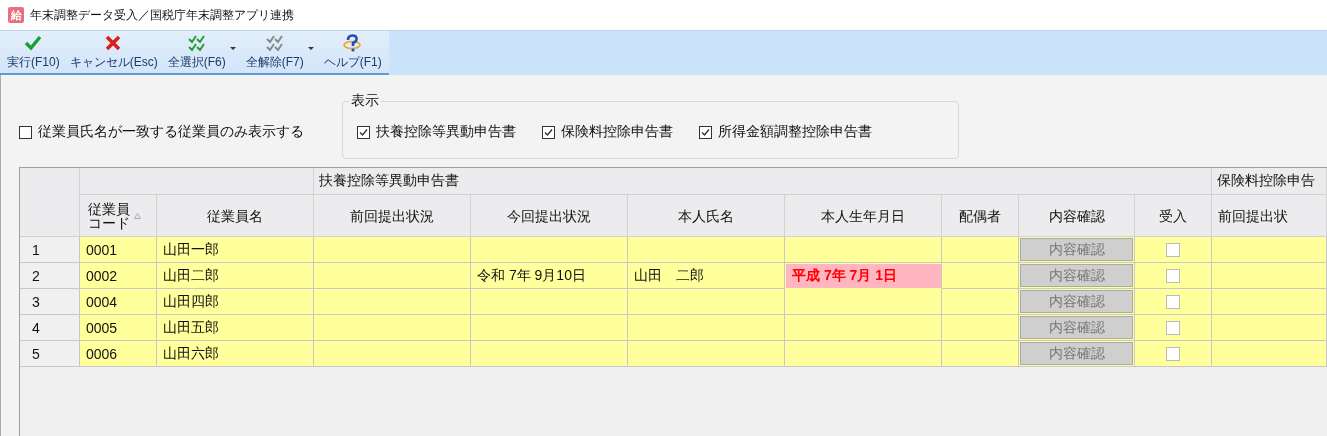 The width and height of the screenshot is (1327, 436). What do you see at coordinates (235, 328) in the screenshot?
I see `table-cell: 山田五郎` at bounding box center [235, 328].